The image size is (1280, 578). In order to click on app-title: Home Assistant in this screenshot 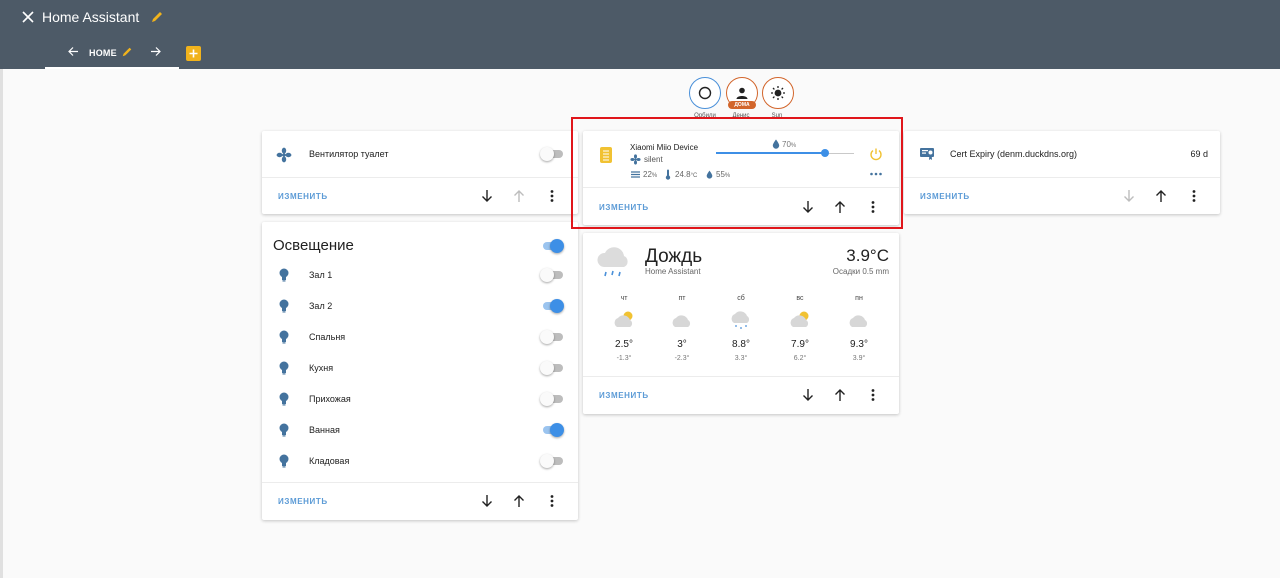, I will do `click(91, 17)`.